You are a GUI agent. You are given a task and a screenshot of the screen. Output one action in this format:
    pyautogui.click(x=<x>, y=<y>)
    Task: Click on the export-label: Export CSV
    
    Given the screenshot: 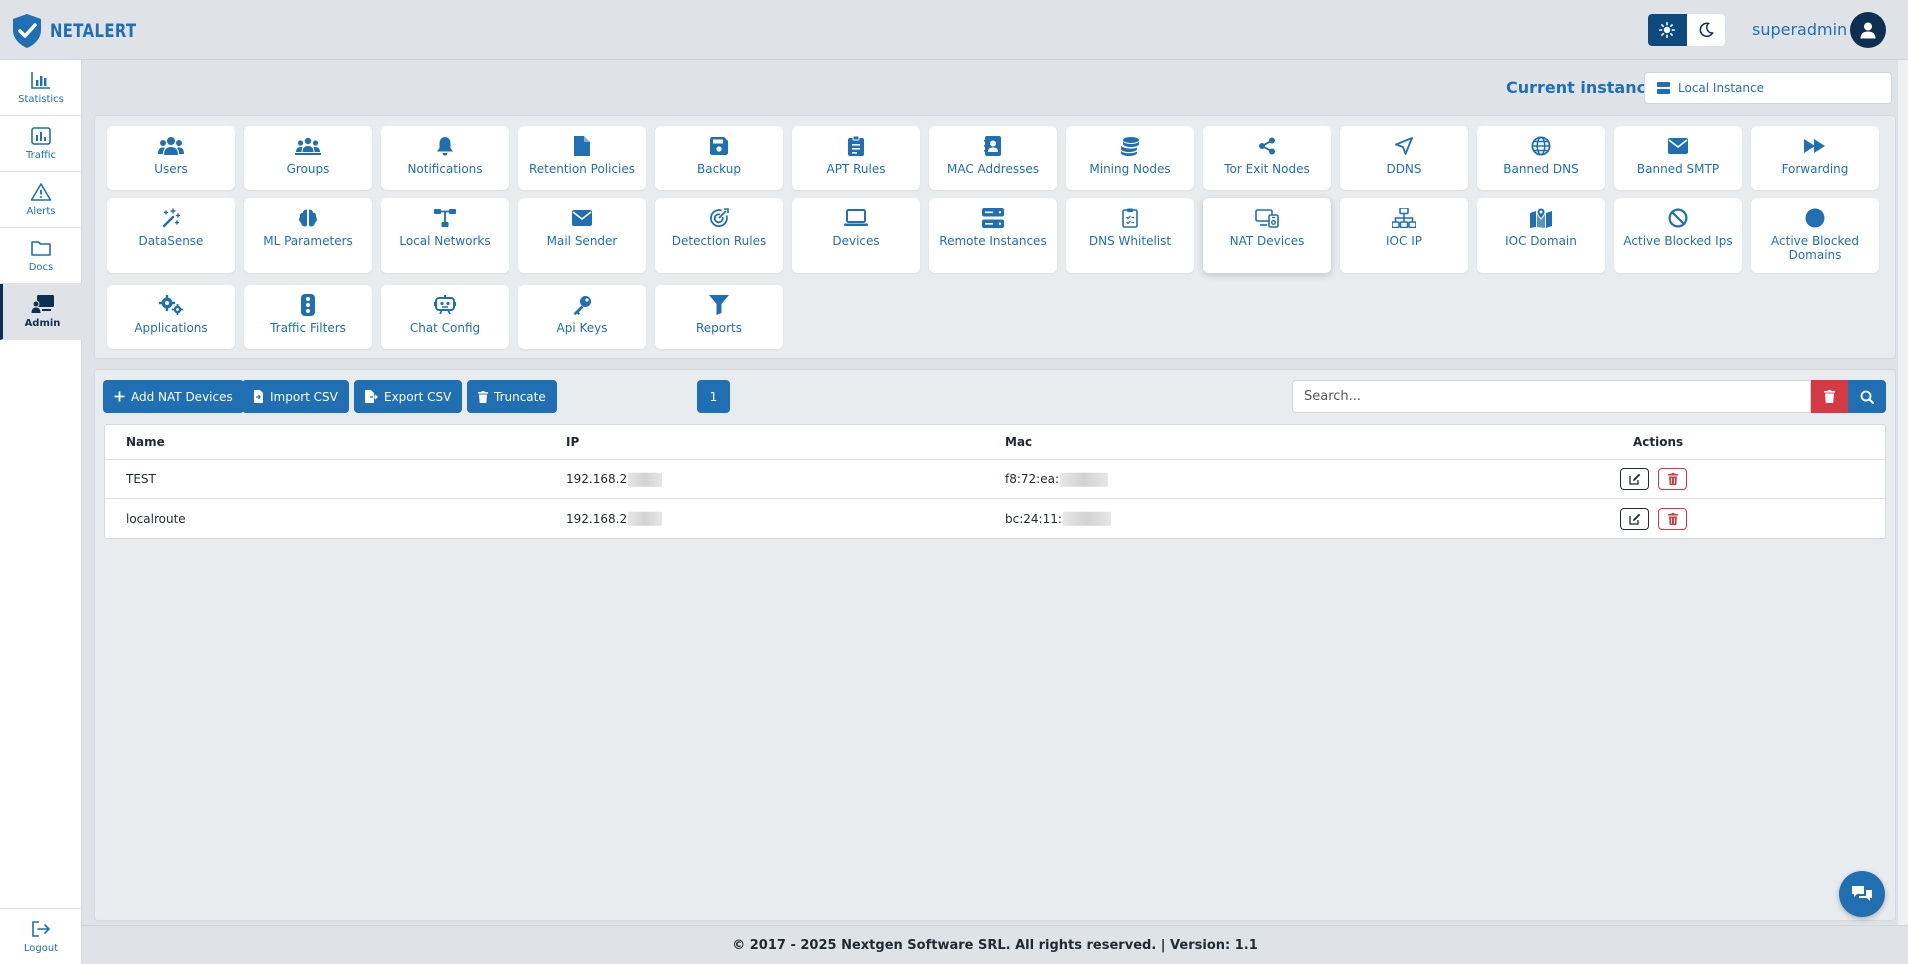 What is the action you would take?
    pyautogui.click(x=418, y=396)
    